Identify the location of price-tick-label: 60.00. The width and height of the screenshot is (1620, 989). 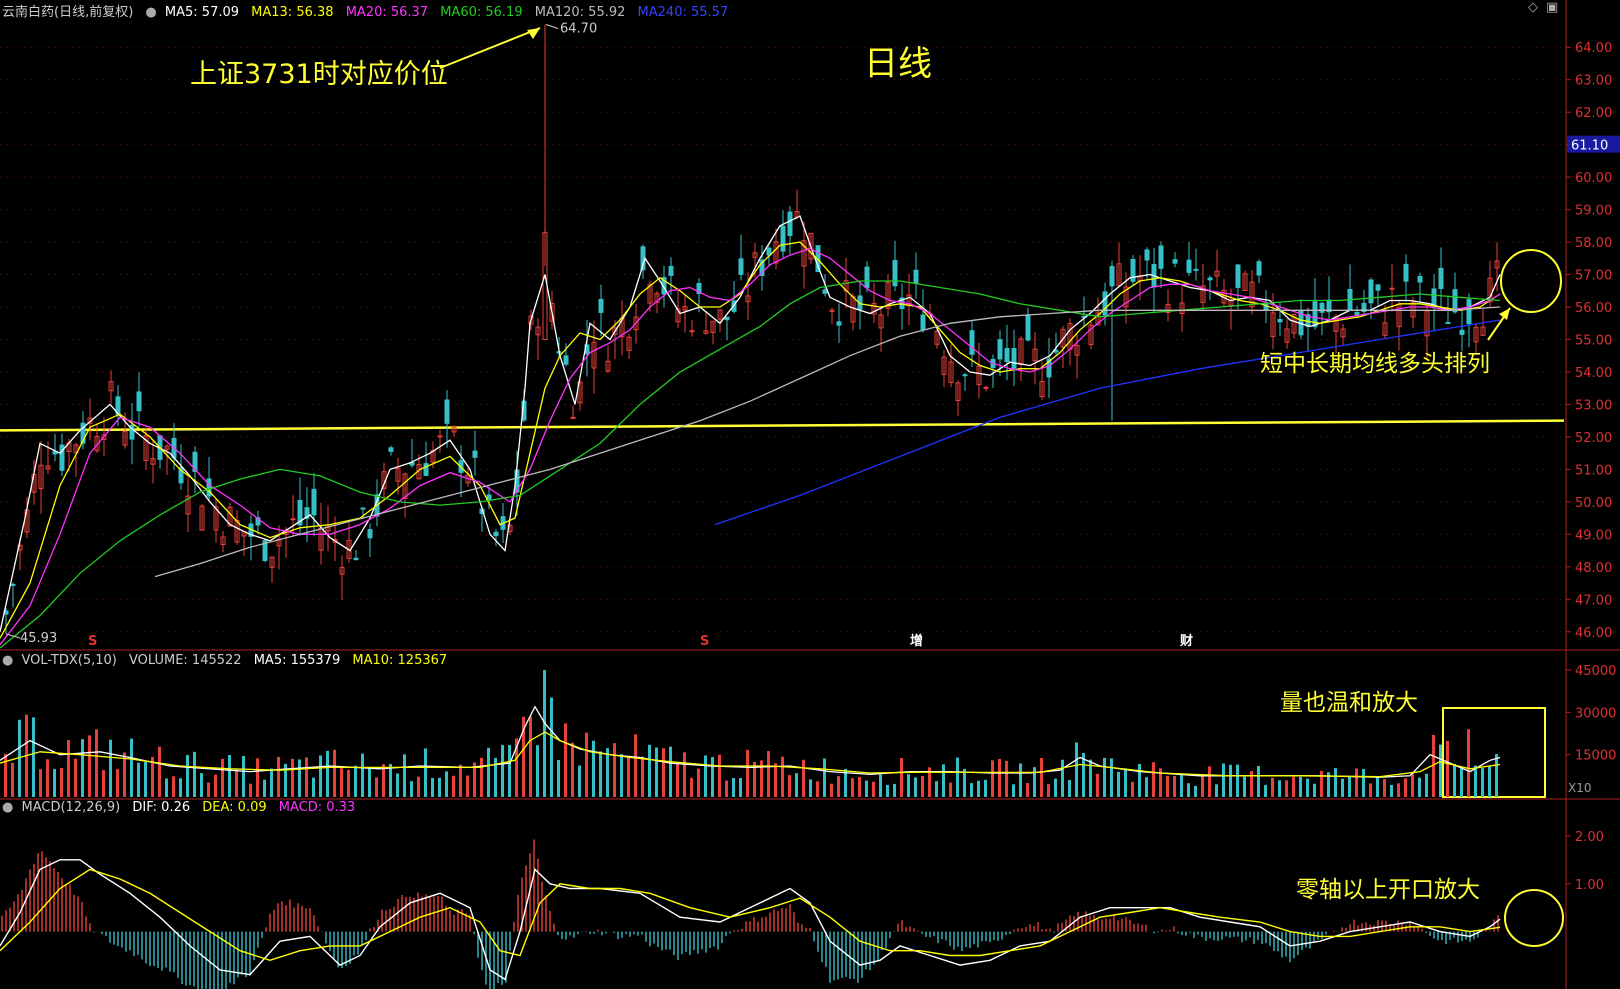
(1593, 178).